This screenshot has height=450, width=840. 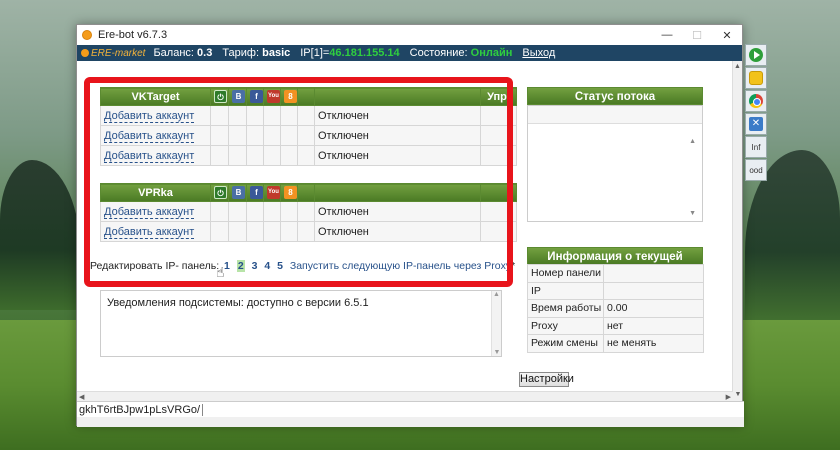 What do you see at coordinates (615, 115) in the screenshot?
I see `stream-status-row` at bounding box center [615, 115].